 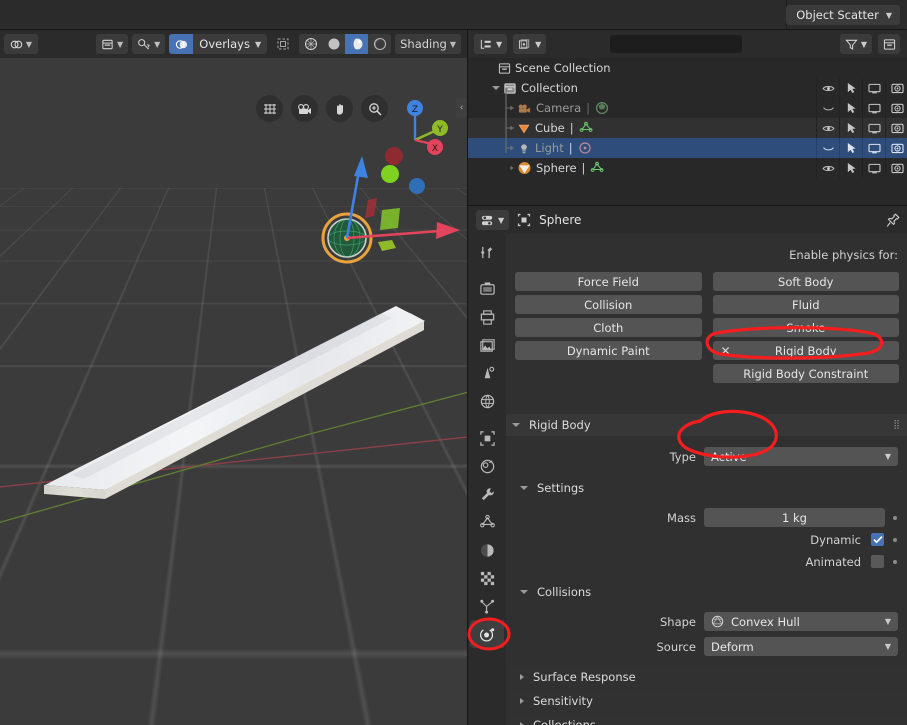 I want to click on panel-drag-grip: ⣿, so click(x=897, y=425).